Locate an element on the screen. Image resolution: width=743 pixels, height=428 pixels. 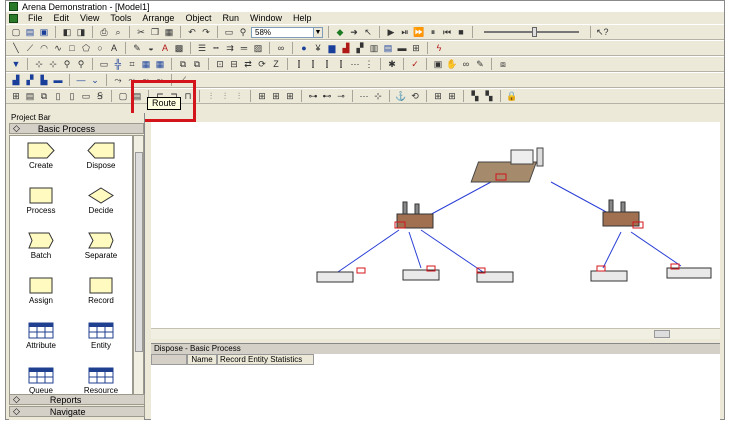
module-batch: Batch is located at coordinates (41, 246).